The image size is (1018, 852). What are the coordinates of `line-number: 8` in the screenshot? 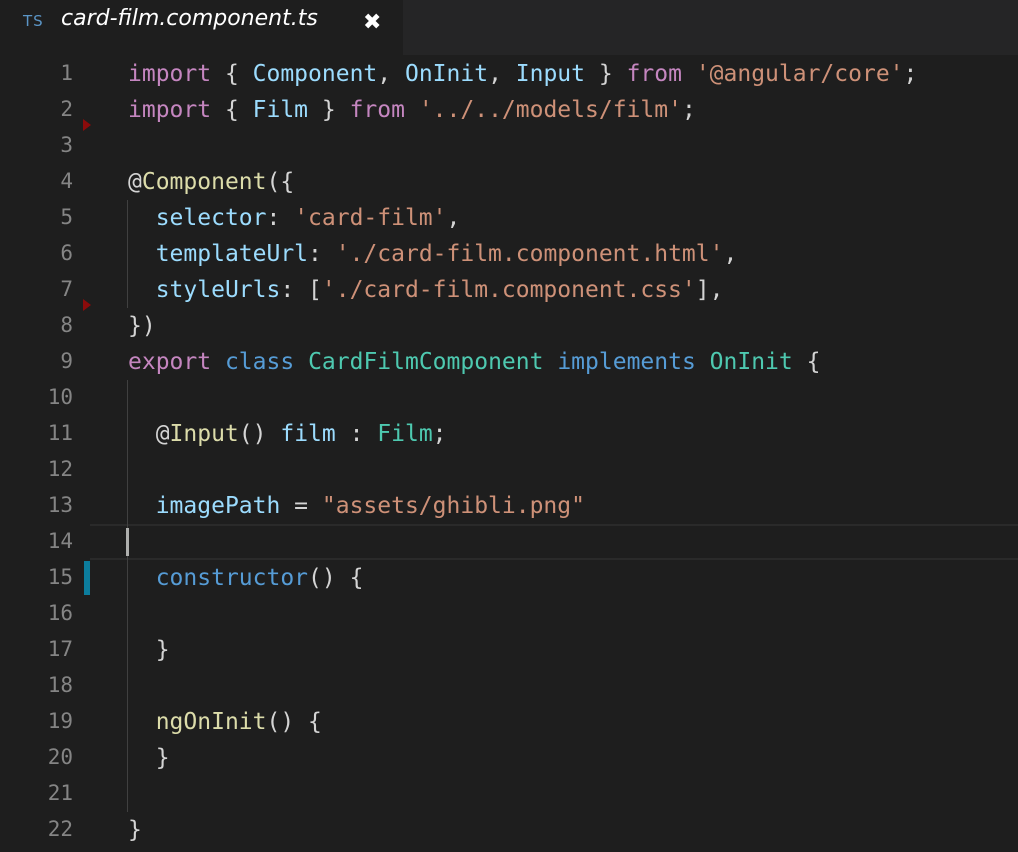 It's located at (66, 325).